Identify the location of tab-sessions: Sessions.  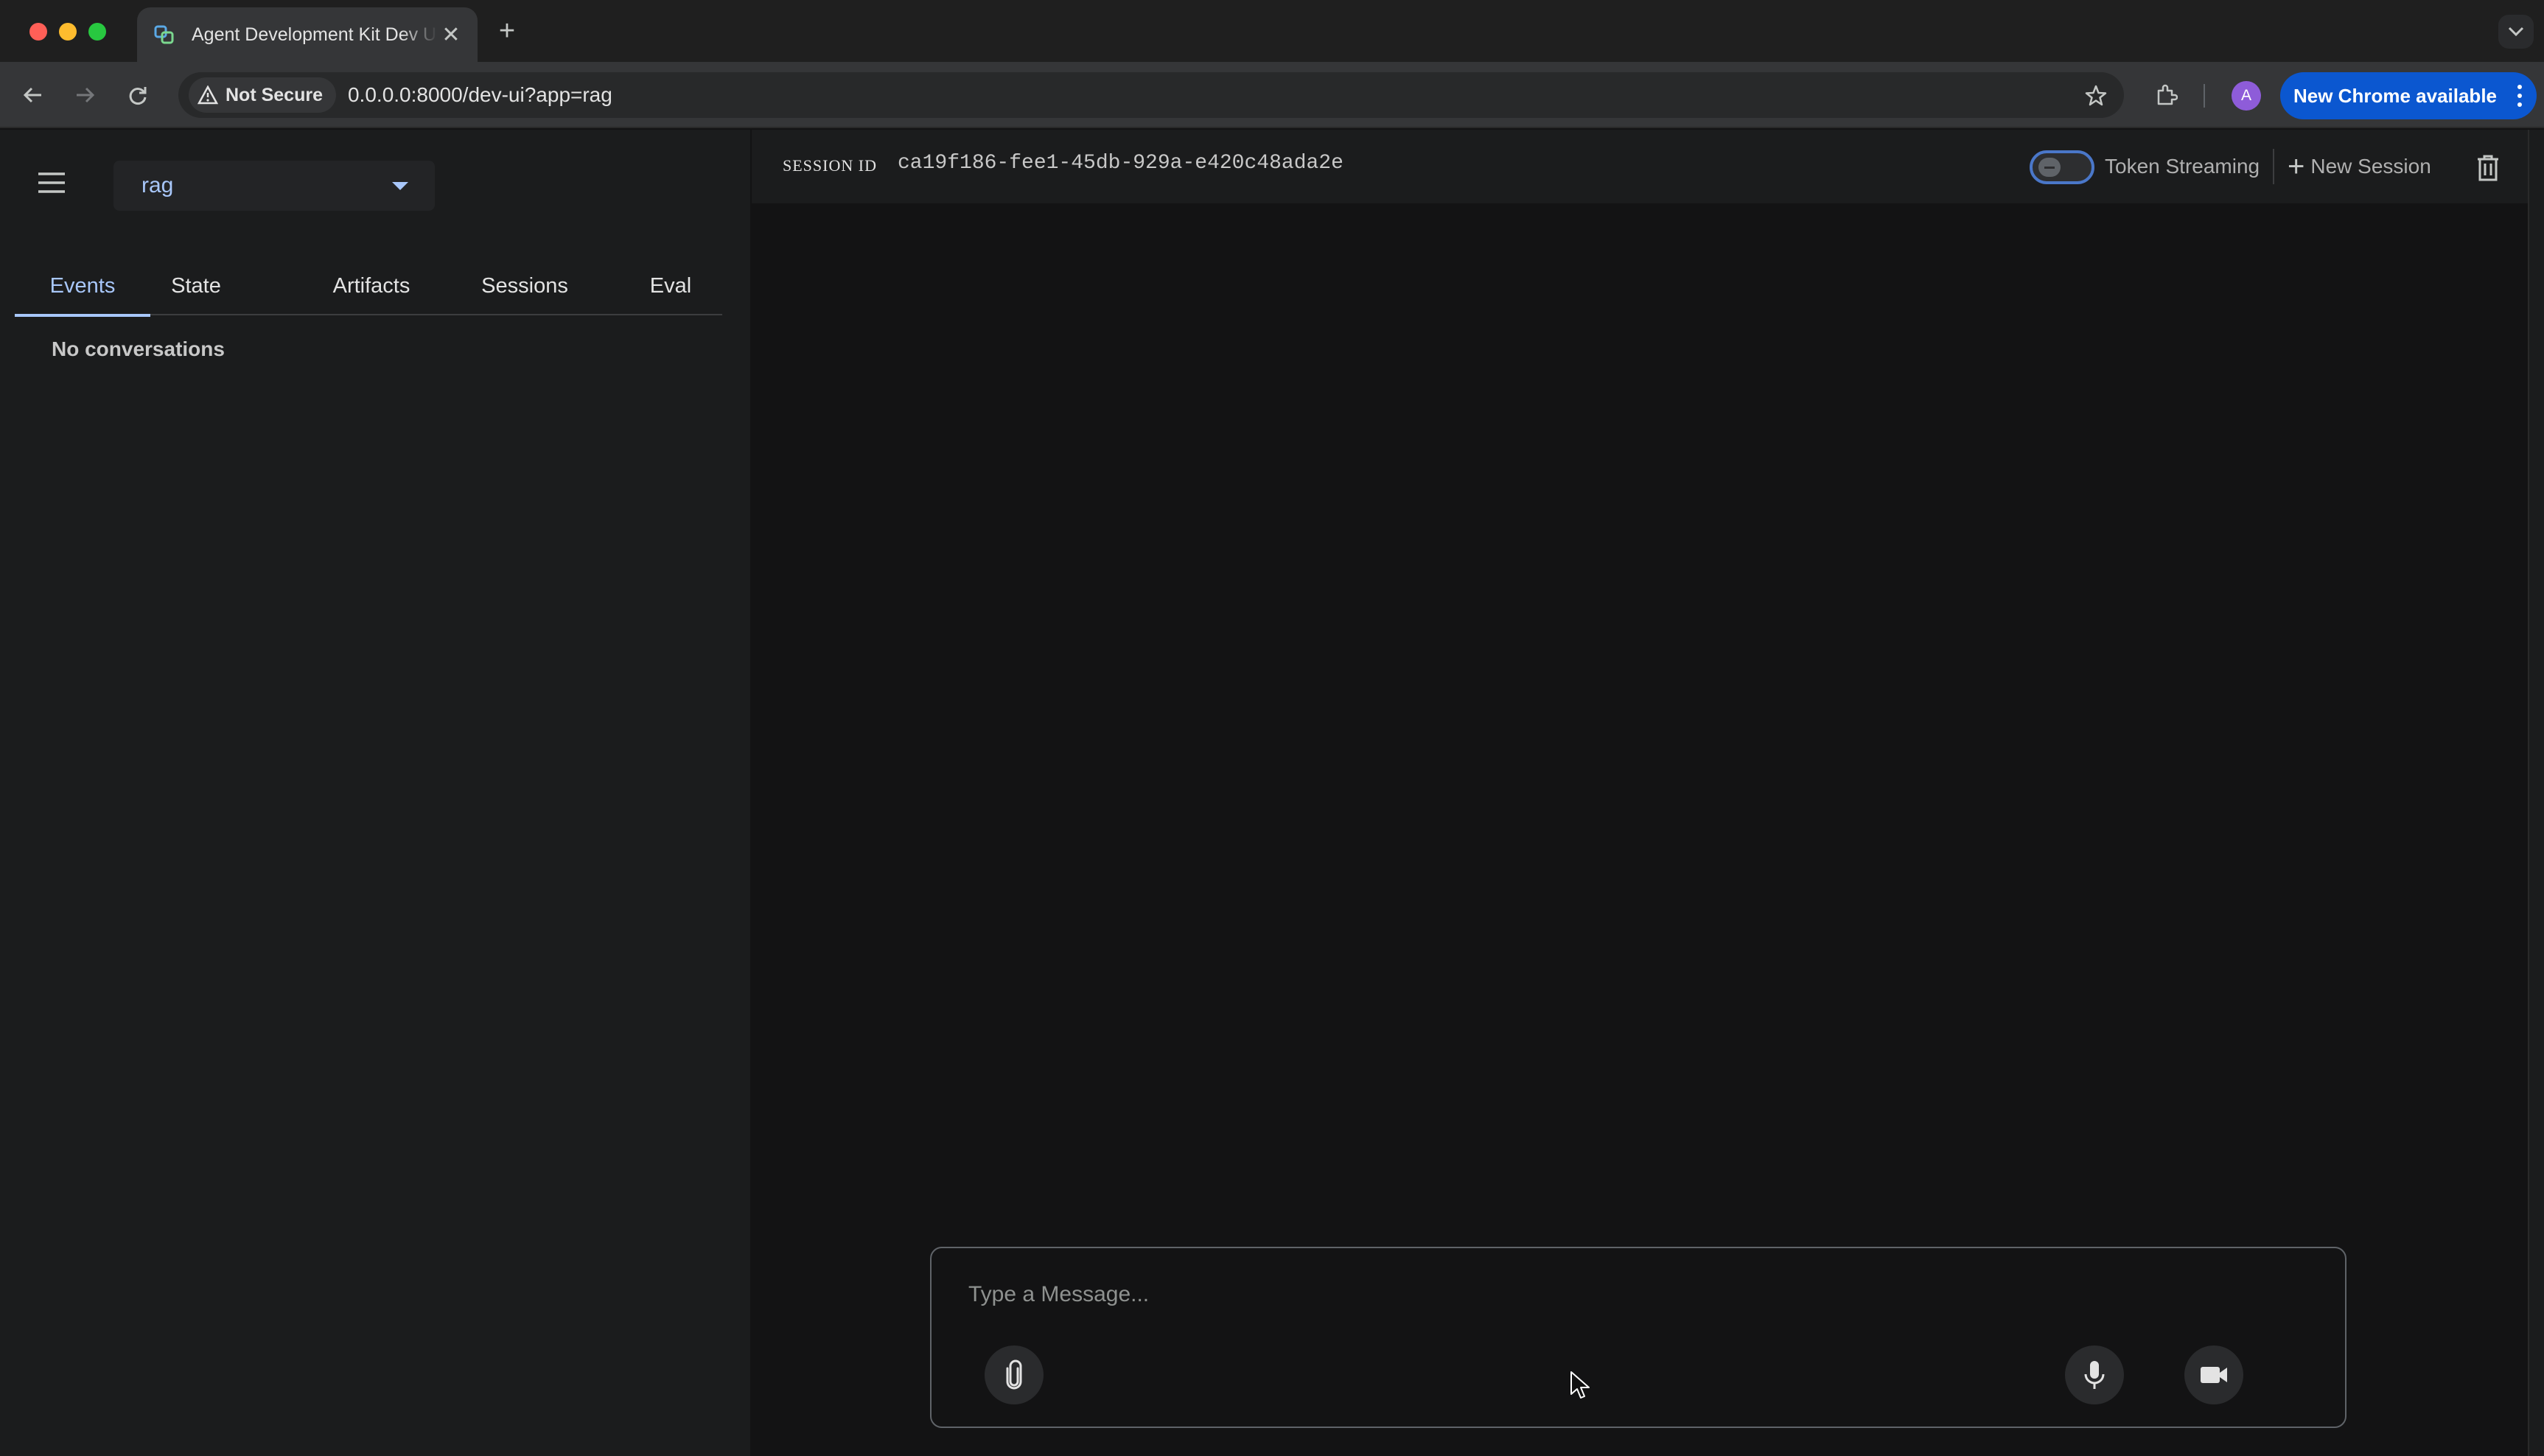
(524, 285).